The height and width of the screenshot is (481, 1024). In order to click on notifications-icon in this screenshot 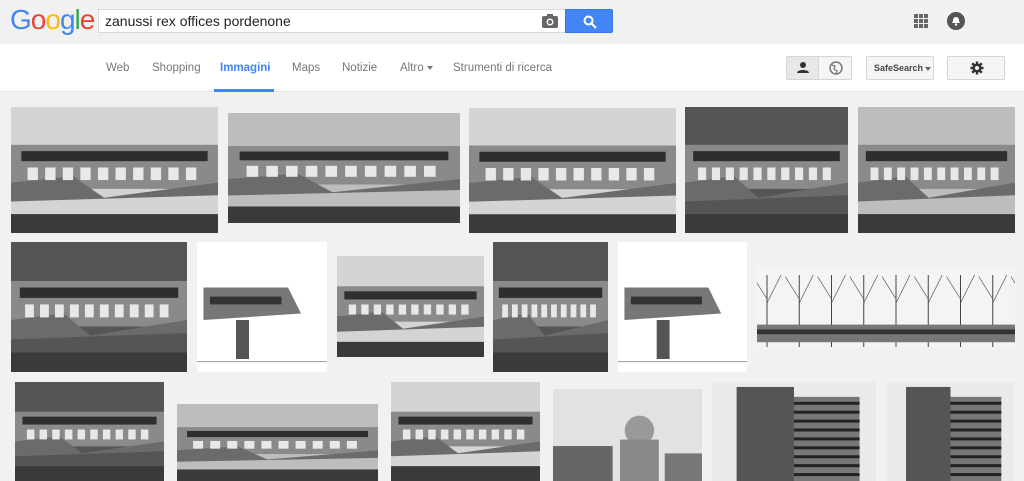, I will do `click(956, 21)`.